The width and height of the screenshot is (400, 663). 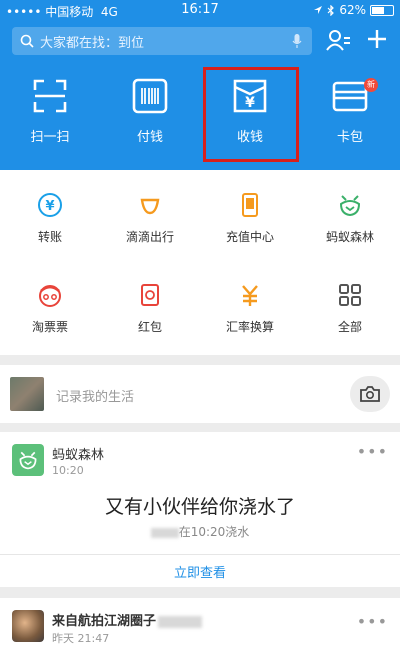 I want to click on card-time: 昨天 21:47, so click(x=81, y=638).